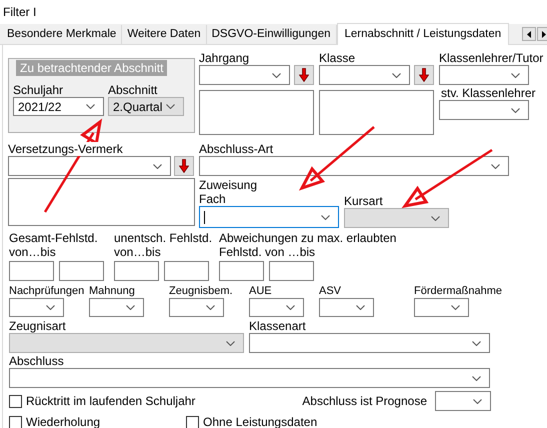 The height and width of the screenshot is (428, 547). I want to click on field-label: unentsch. Fehlstd., so click(163, 238).